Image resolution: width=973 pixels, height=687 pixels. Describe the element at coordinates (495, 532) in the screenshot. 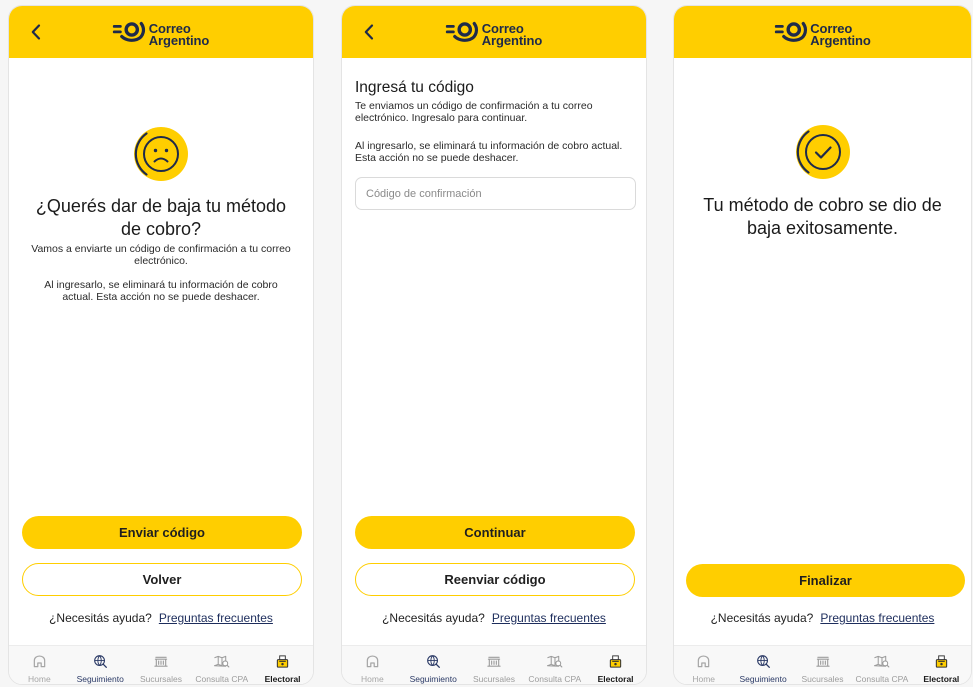

I see `continue-button: Continuar` at that location.